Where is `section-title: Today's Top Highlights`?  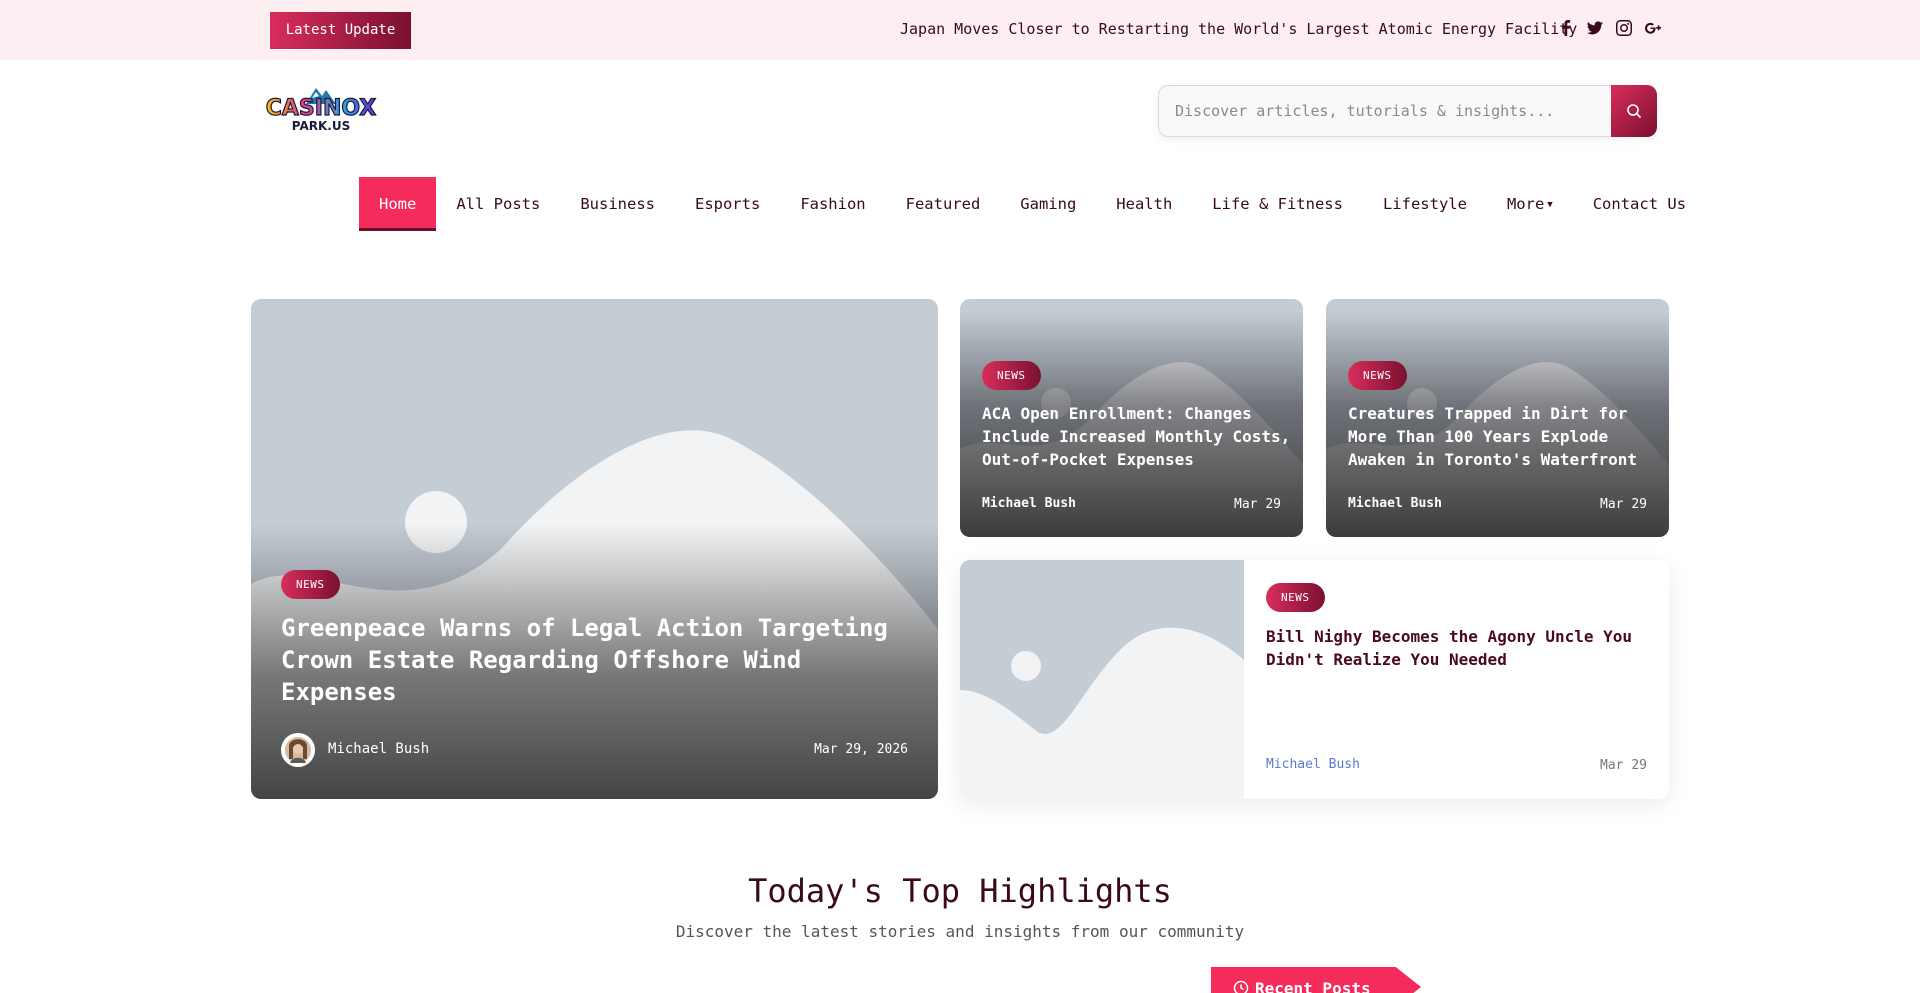
section-title: Today's Top Highlights is located at coordinates (960, 891).